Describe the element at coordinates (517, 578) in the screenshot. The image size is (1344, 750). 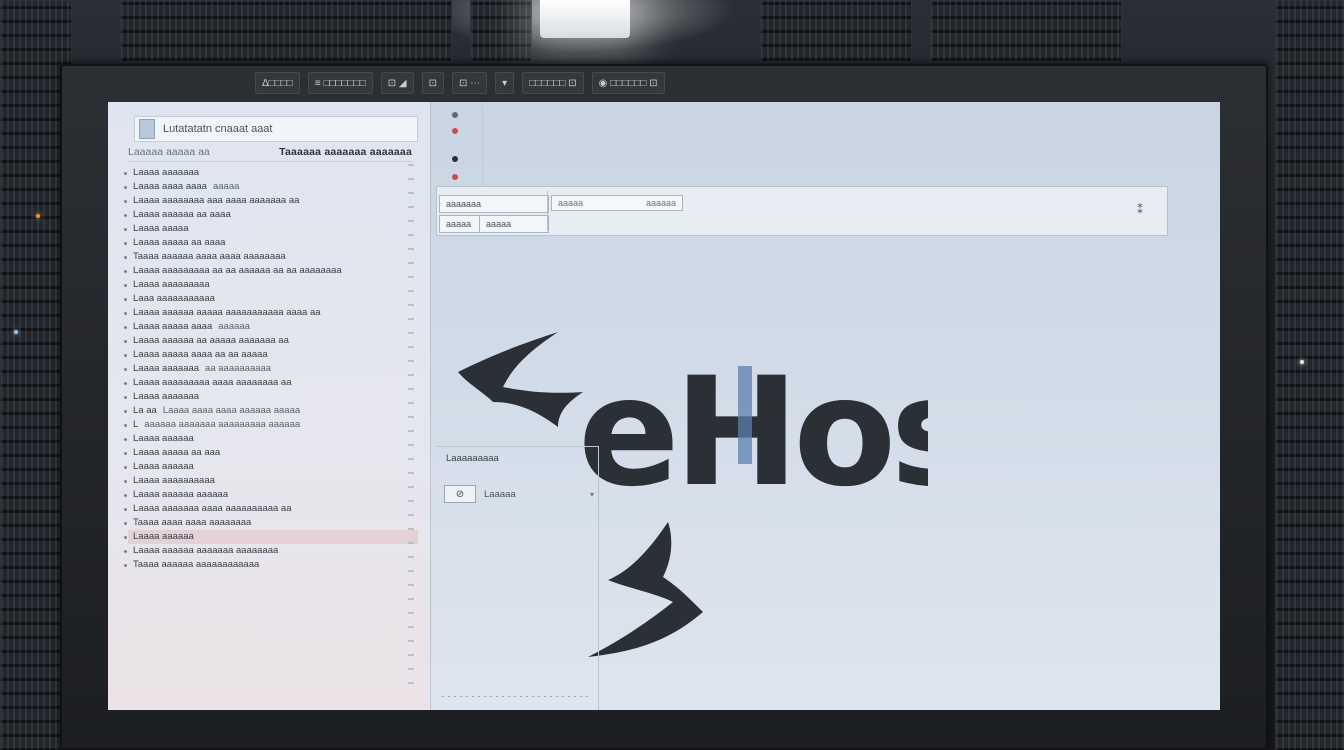
I see `sub-panel: Laaaaaaaaa ⊘ Laaaaa ▾` at that location.